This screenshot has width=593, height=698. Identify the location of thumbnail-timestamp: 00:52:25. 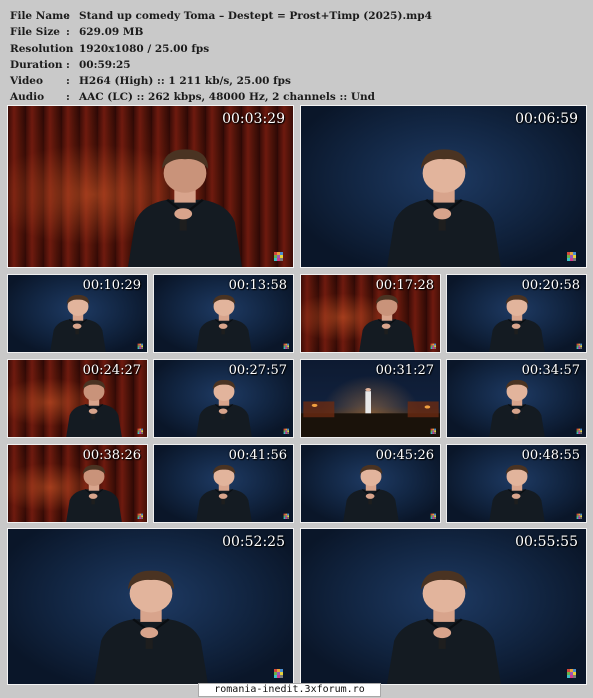
(253, 542).